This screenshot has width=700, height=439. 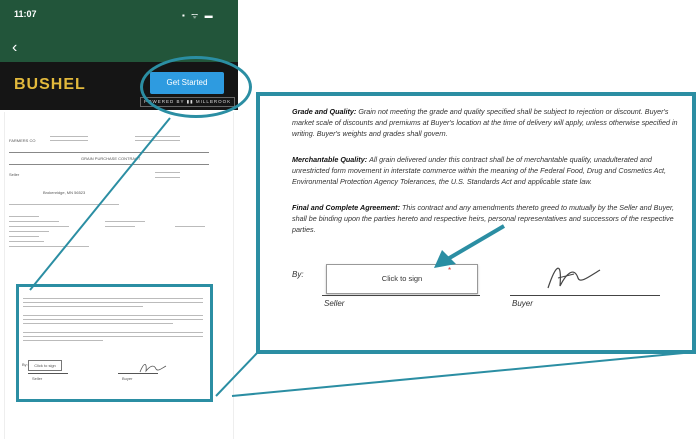 I want to click on final-agreement-title: Final and Complete Agreement:, so click(x=346, y=207).